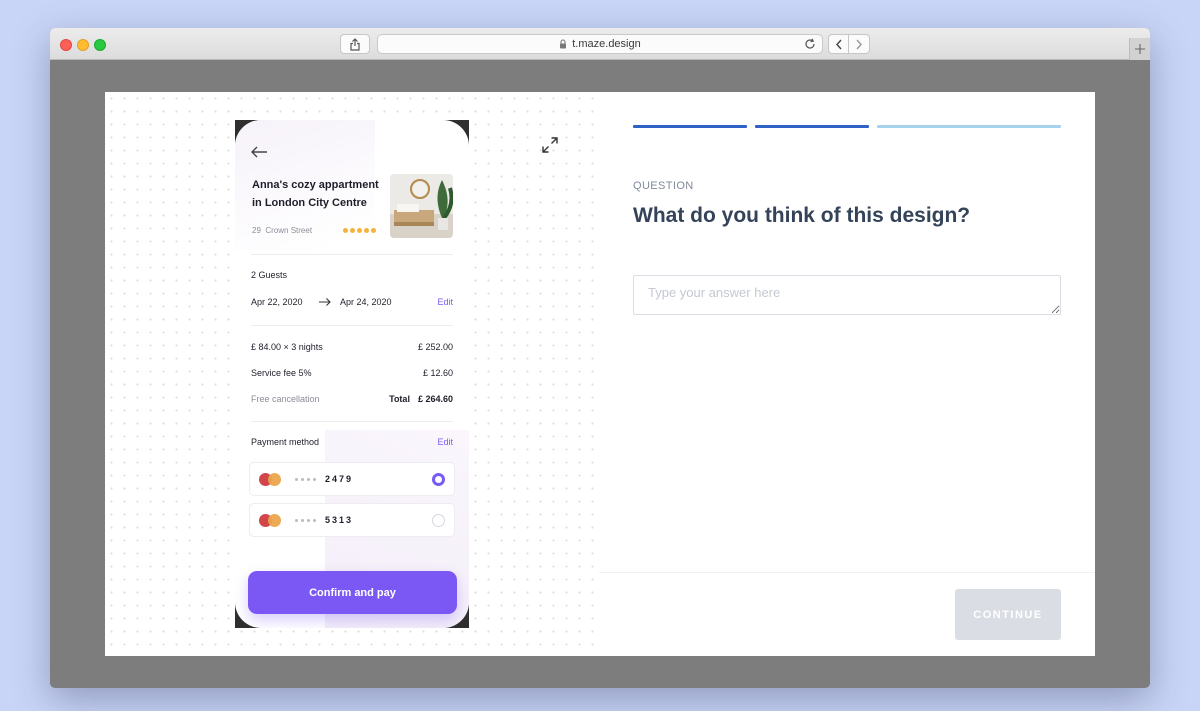 The height and width of the screenshot is (711, 1200). What do you see at coordinates (847, 572) in the screenshot?
I see `footer-divider` at bounding box center [847, 572].